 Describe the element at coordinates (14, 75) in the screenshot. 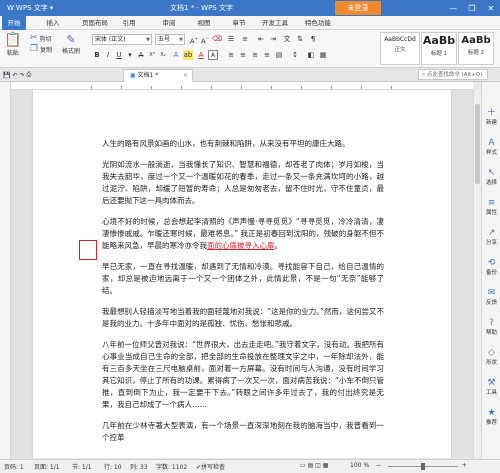

I see `undo-icon: ↶` at that location.